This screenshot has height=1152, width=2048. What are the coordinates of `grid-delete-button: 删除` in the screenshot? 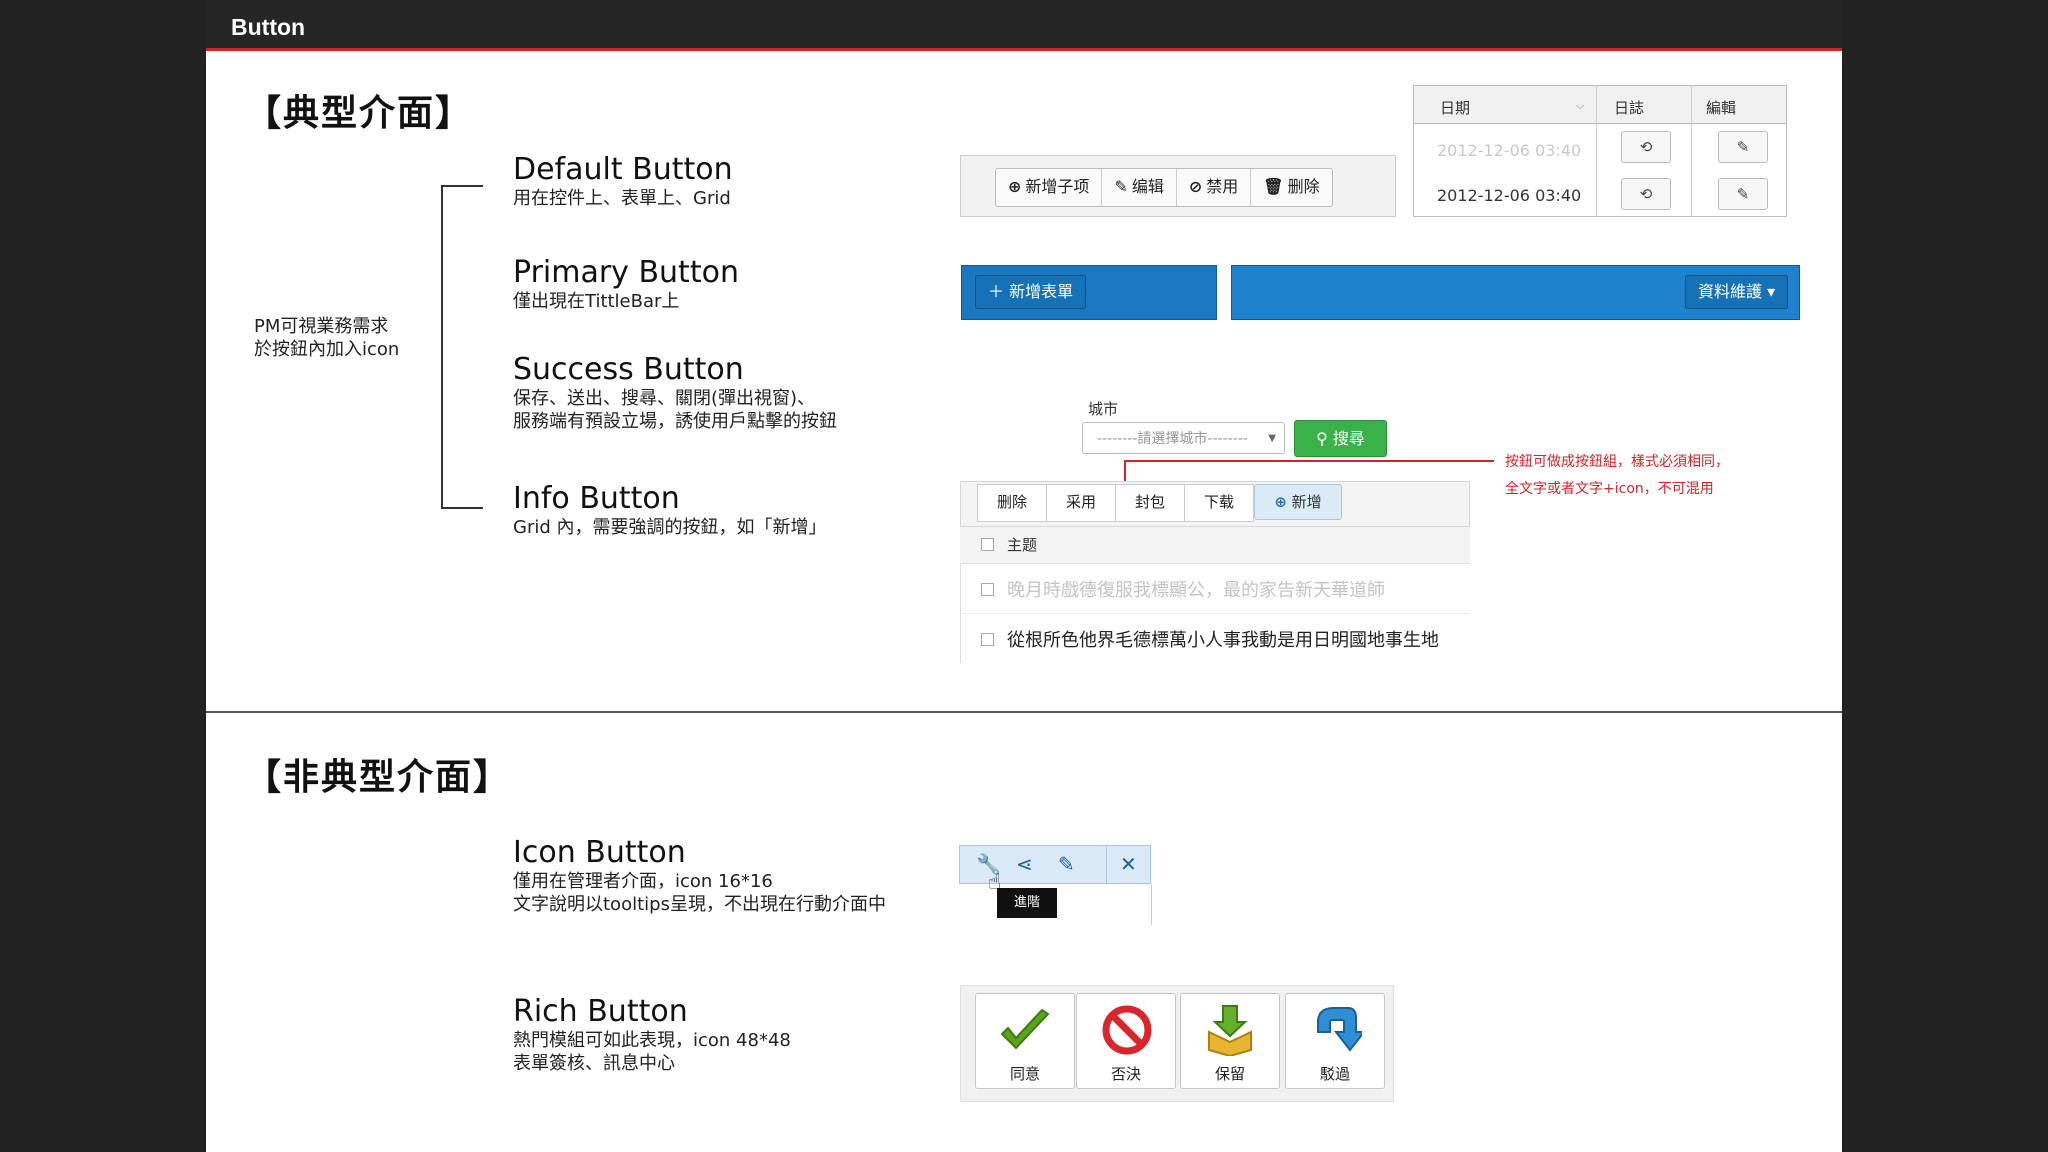 It's located at (1013, 503).